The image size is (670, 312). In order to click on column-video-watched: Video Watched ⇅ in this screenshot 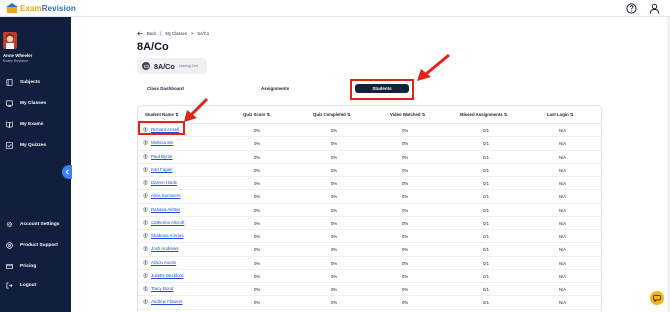, I will do `click(407, 115)`.